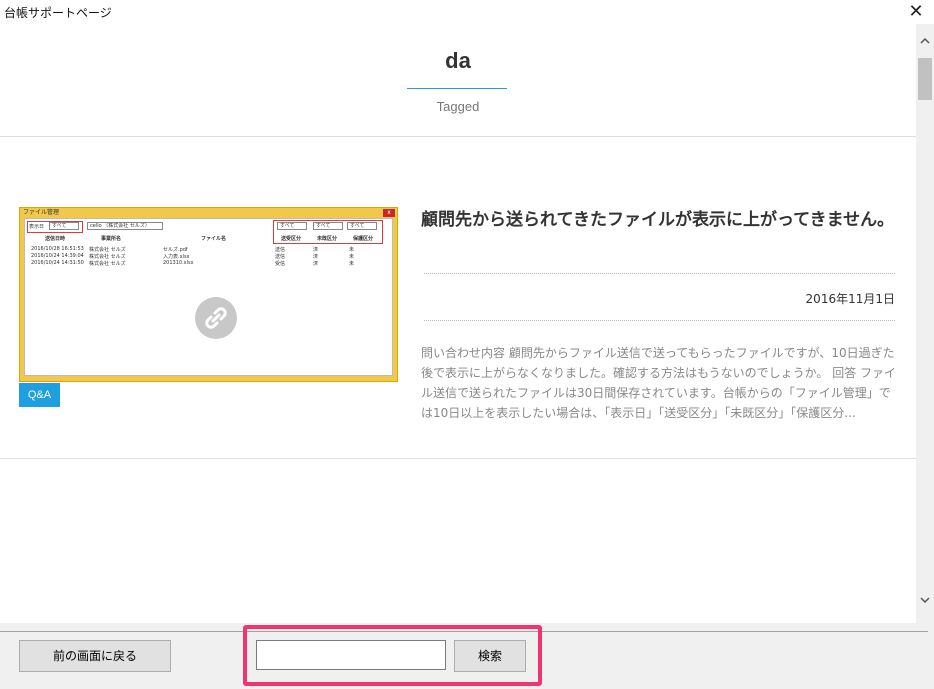  What do you see at coordinates (39, 395) in the screenshot?
I see `category-badge: Q&A` at bounding box center [39, 395].